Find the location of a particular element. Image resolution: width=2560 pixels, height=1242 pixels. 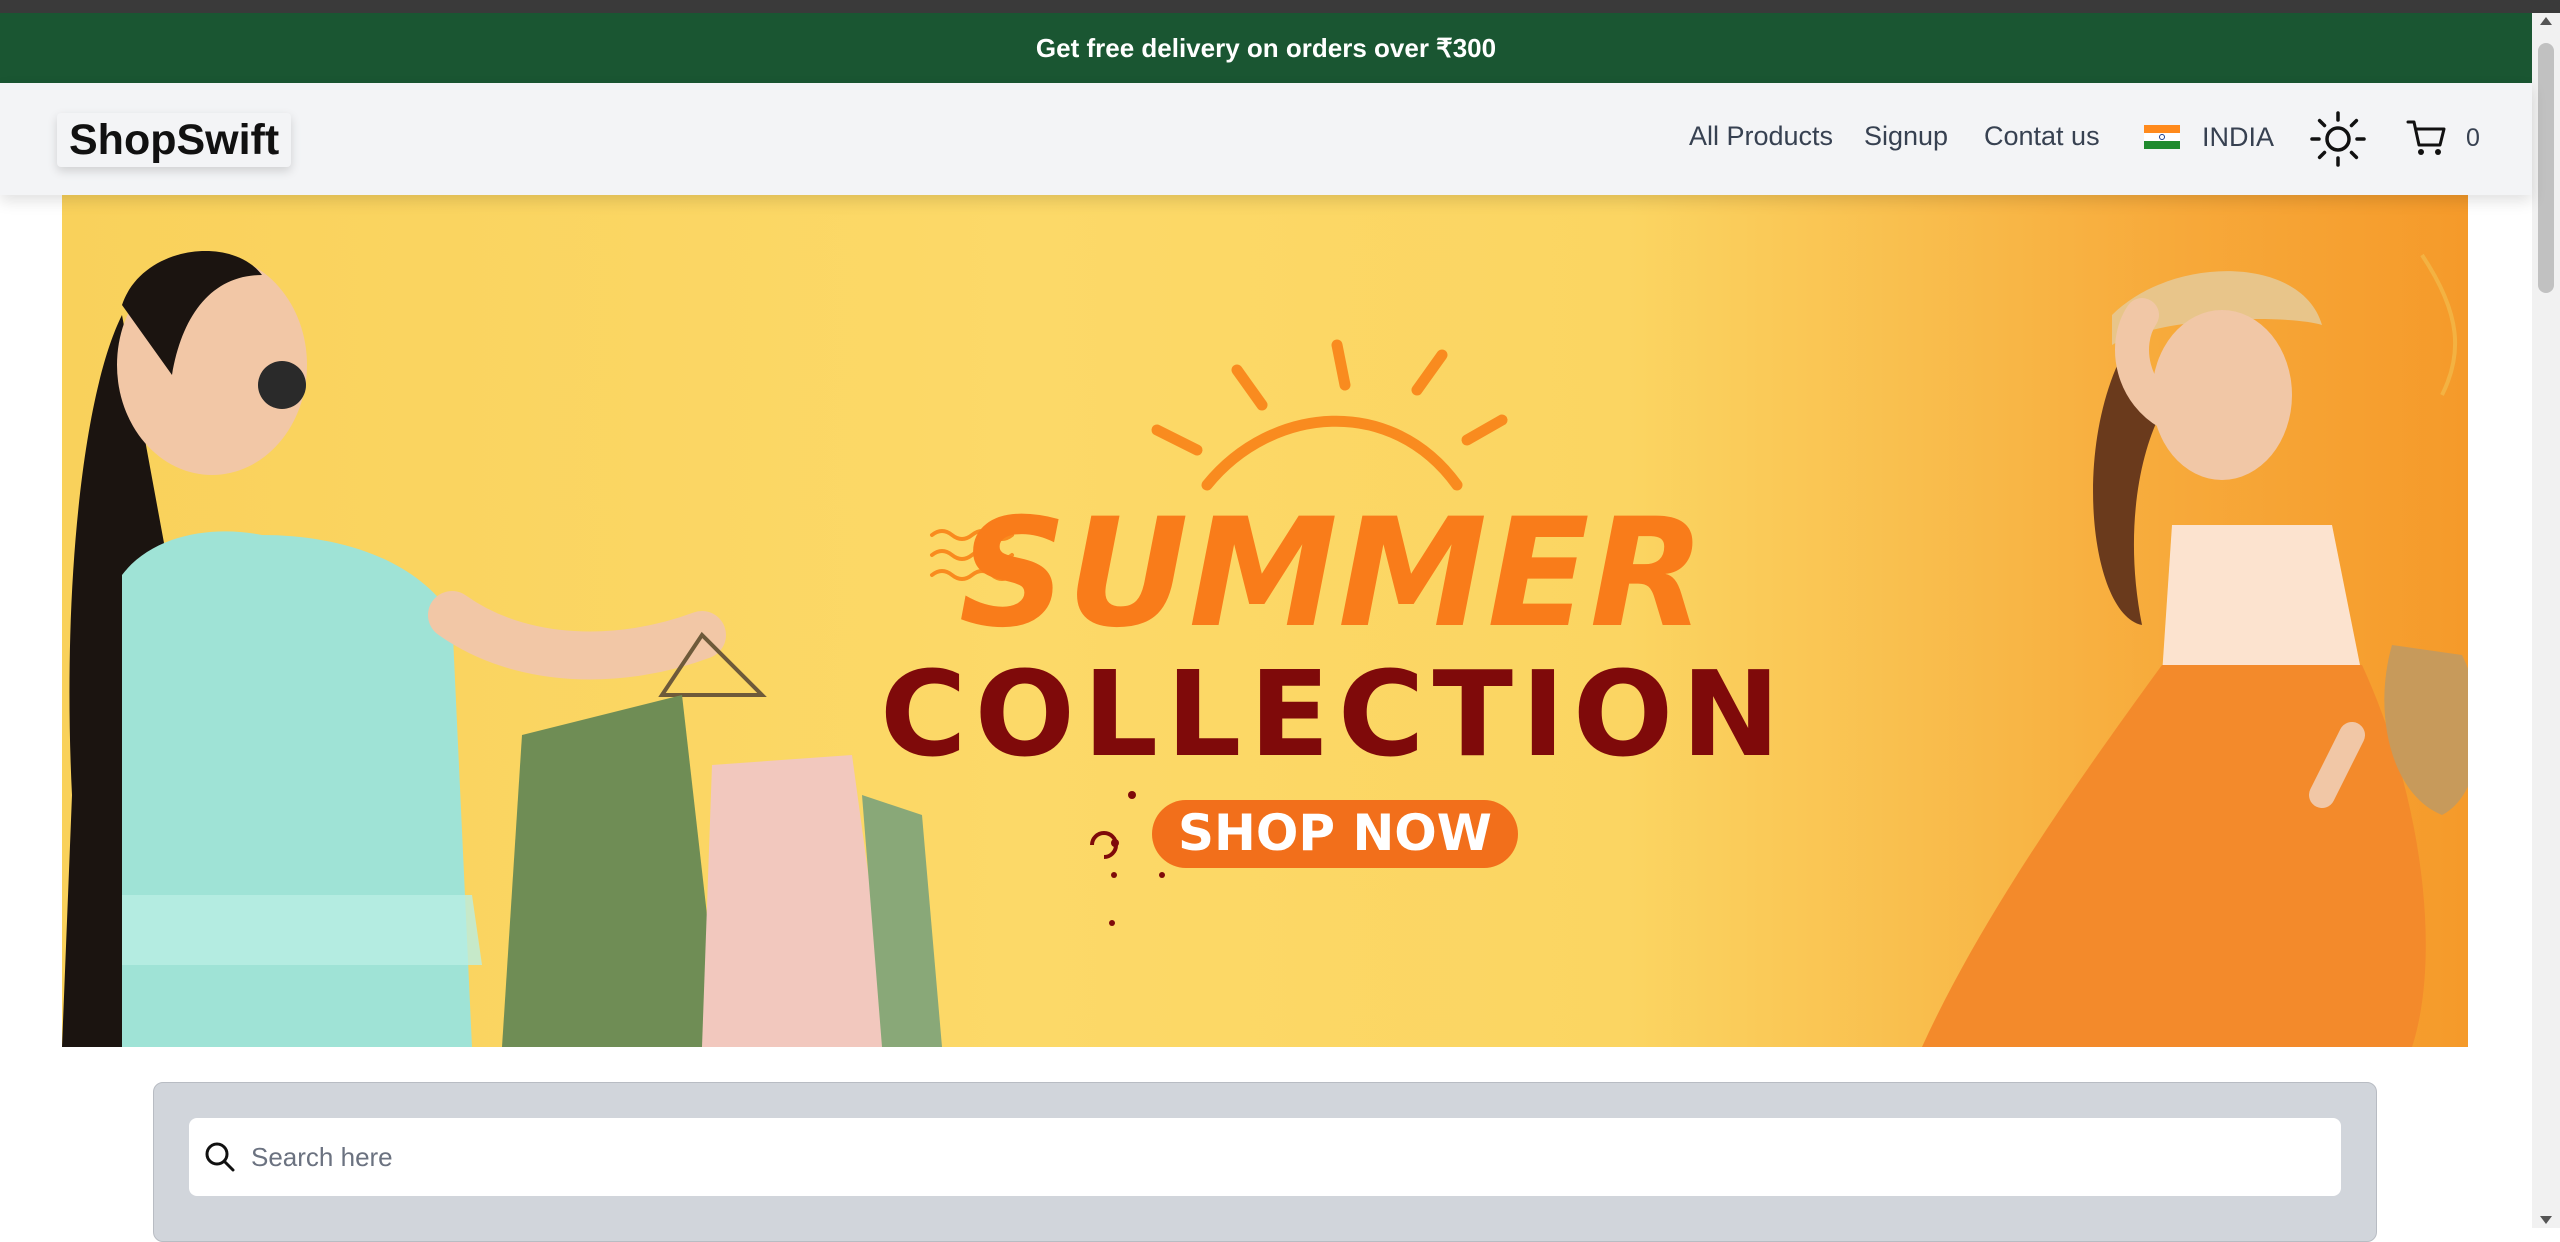

shop-now-label: SHOP NOW is located at coordinates (1335, 833).